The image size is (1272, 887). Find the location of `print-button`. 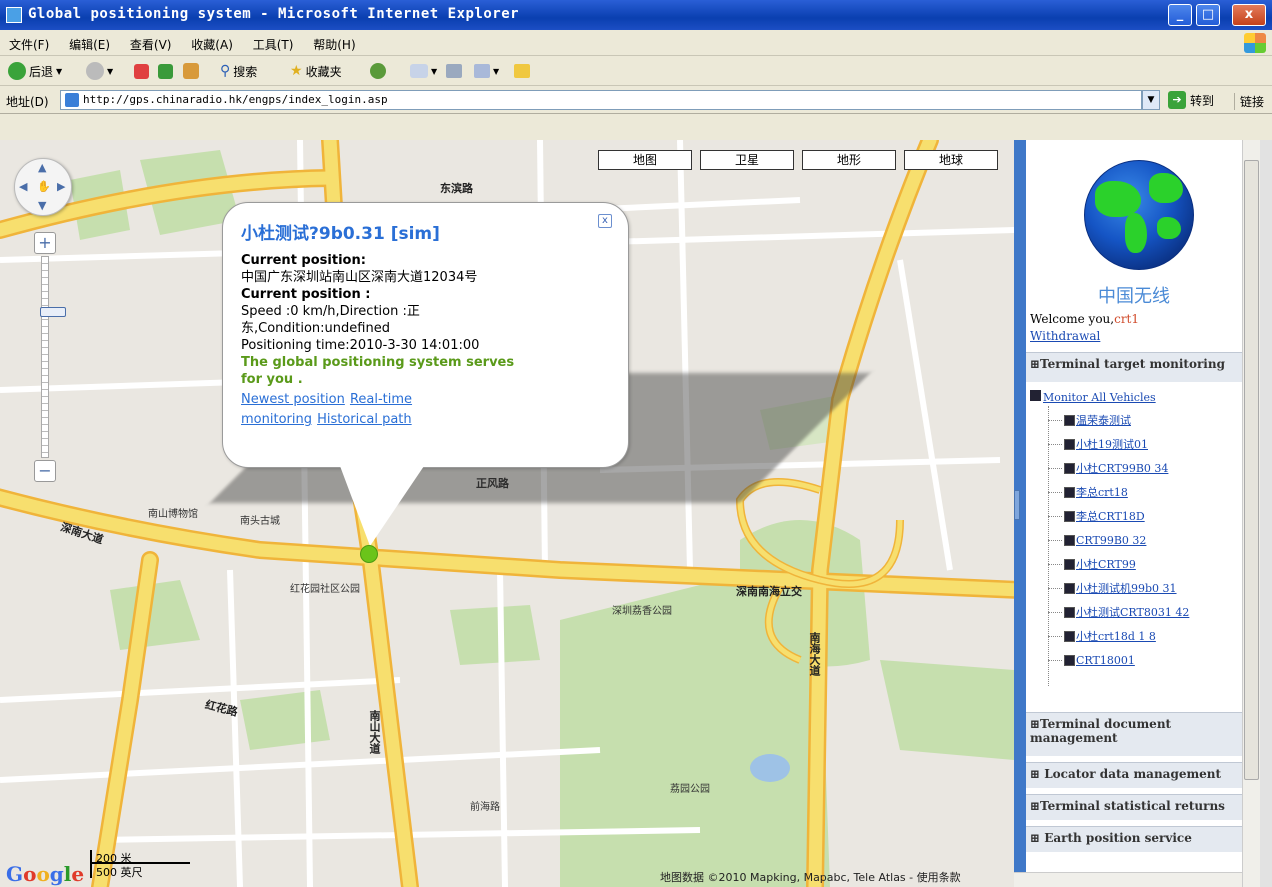

print-button is located at coordinates (454, 71).